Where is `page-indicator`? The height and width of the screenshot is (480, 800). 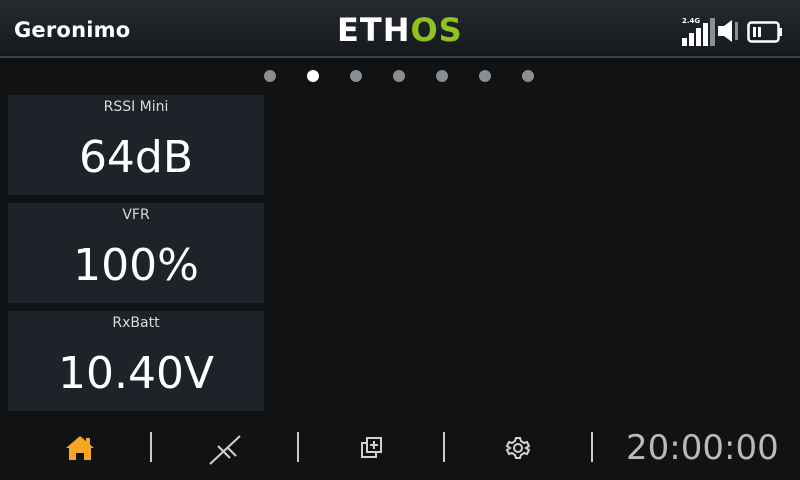
page-indicator is located at coordinates (400, 76).